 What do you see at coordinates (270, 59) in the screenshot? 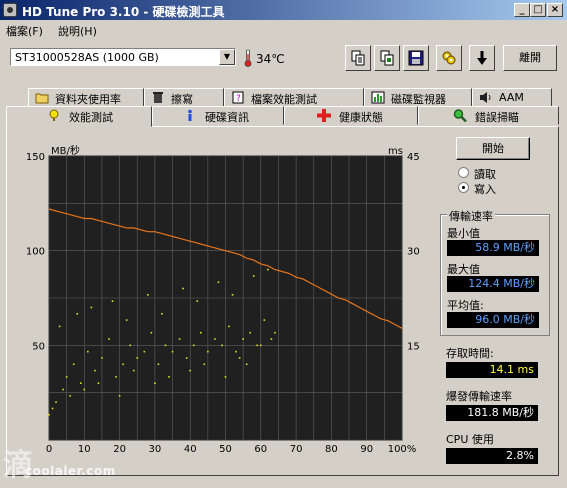
I see `temperature-value: 34℃` at bounding box center [270, 59].